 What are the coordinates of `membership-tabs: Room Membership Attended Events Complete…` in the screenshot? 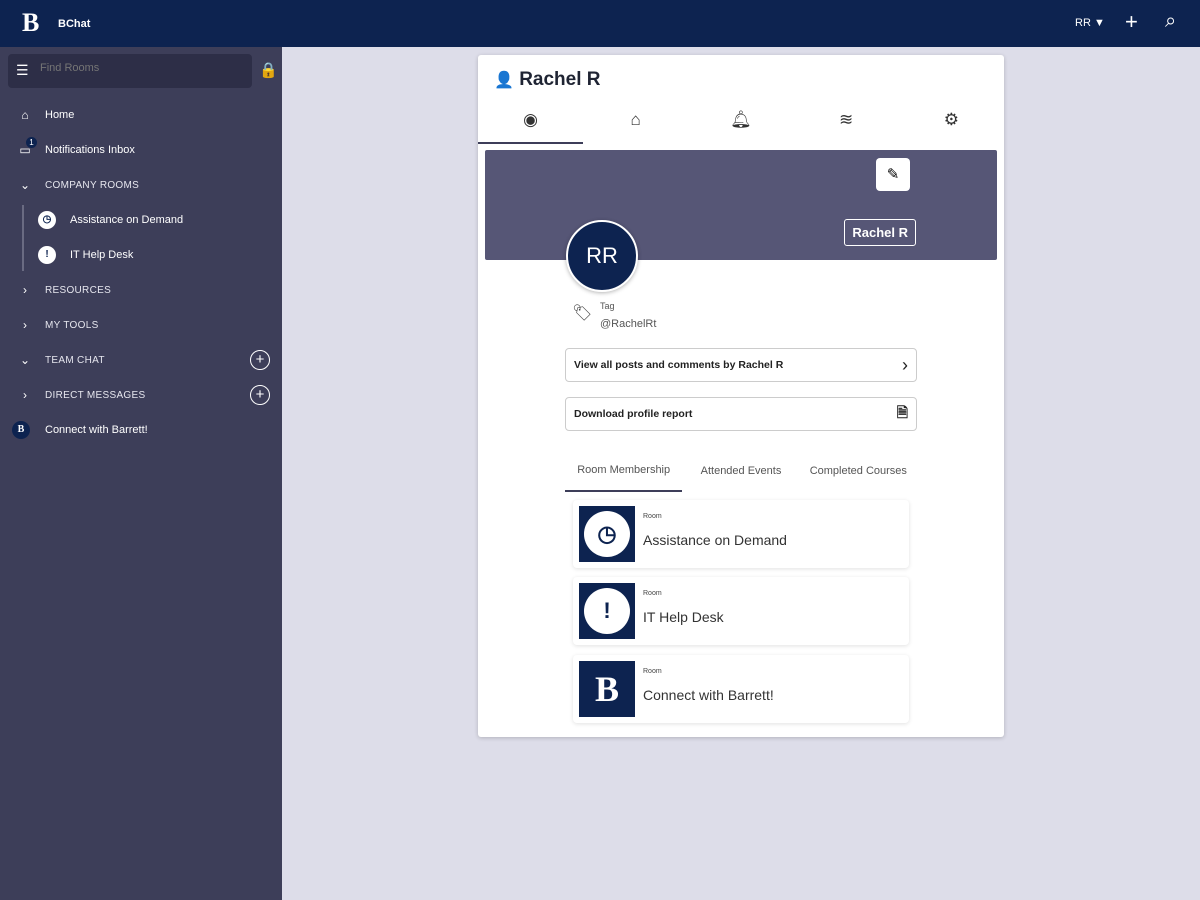 It's located at (741, 471).